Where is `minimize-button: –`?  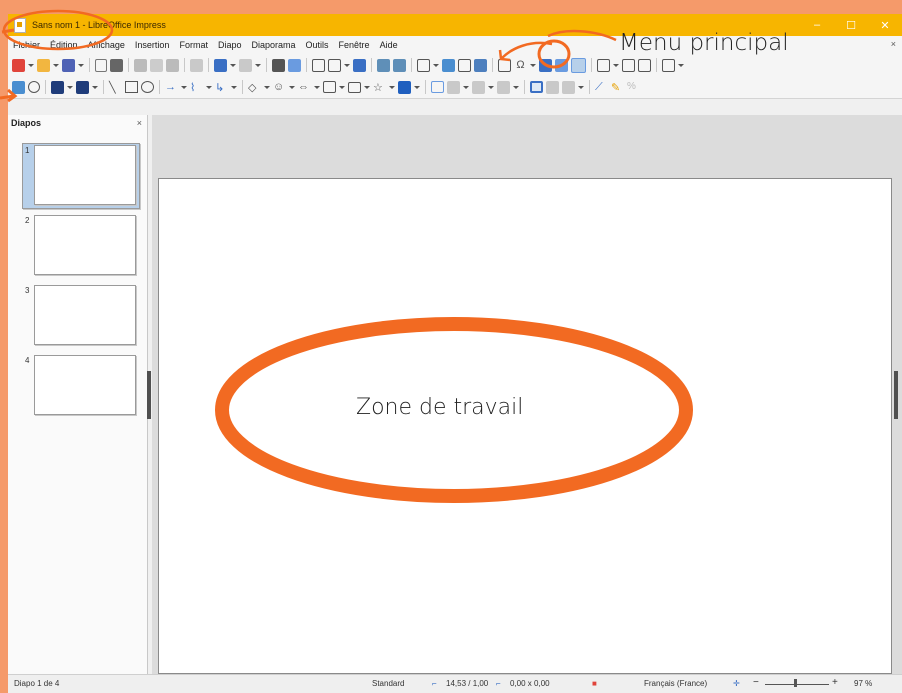 minimize-button: – is located at coordinates (817, 25).